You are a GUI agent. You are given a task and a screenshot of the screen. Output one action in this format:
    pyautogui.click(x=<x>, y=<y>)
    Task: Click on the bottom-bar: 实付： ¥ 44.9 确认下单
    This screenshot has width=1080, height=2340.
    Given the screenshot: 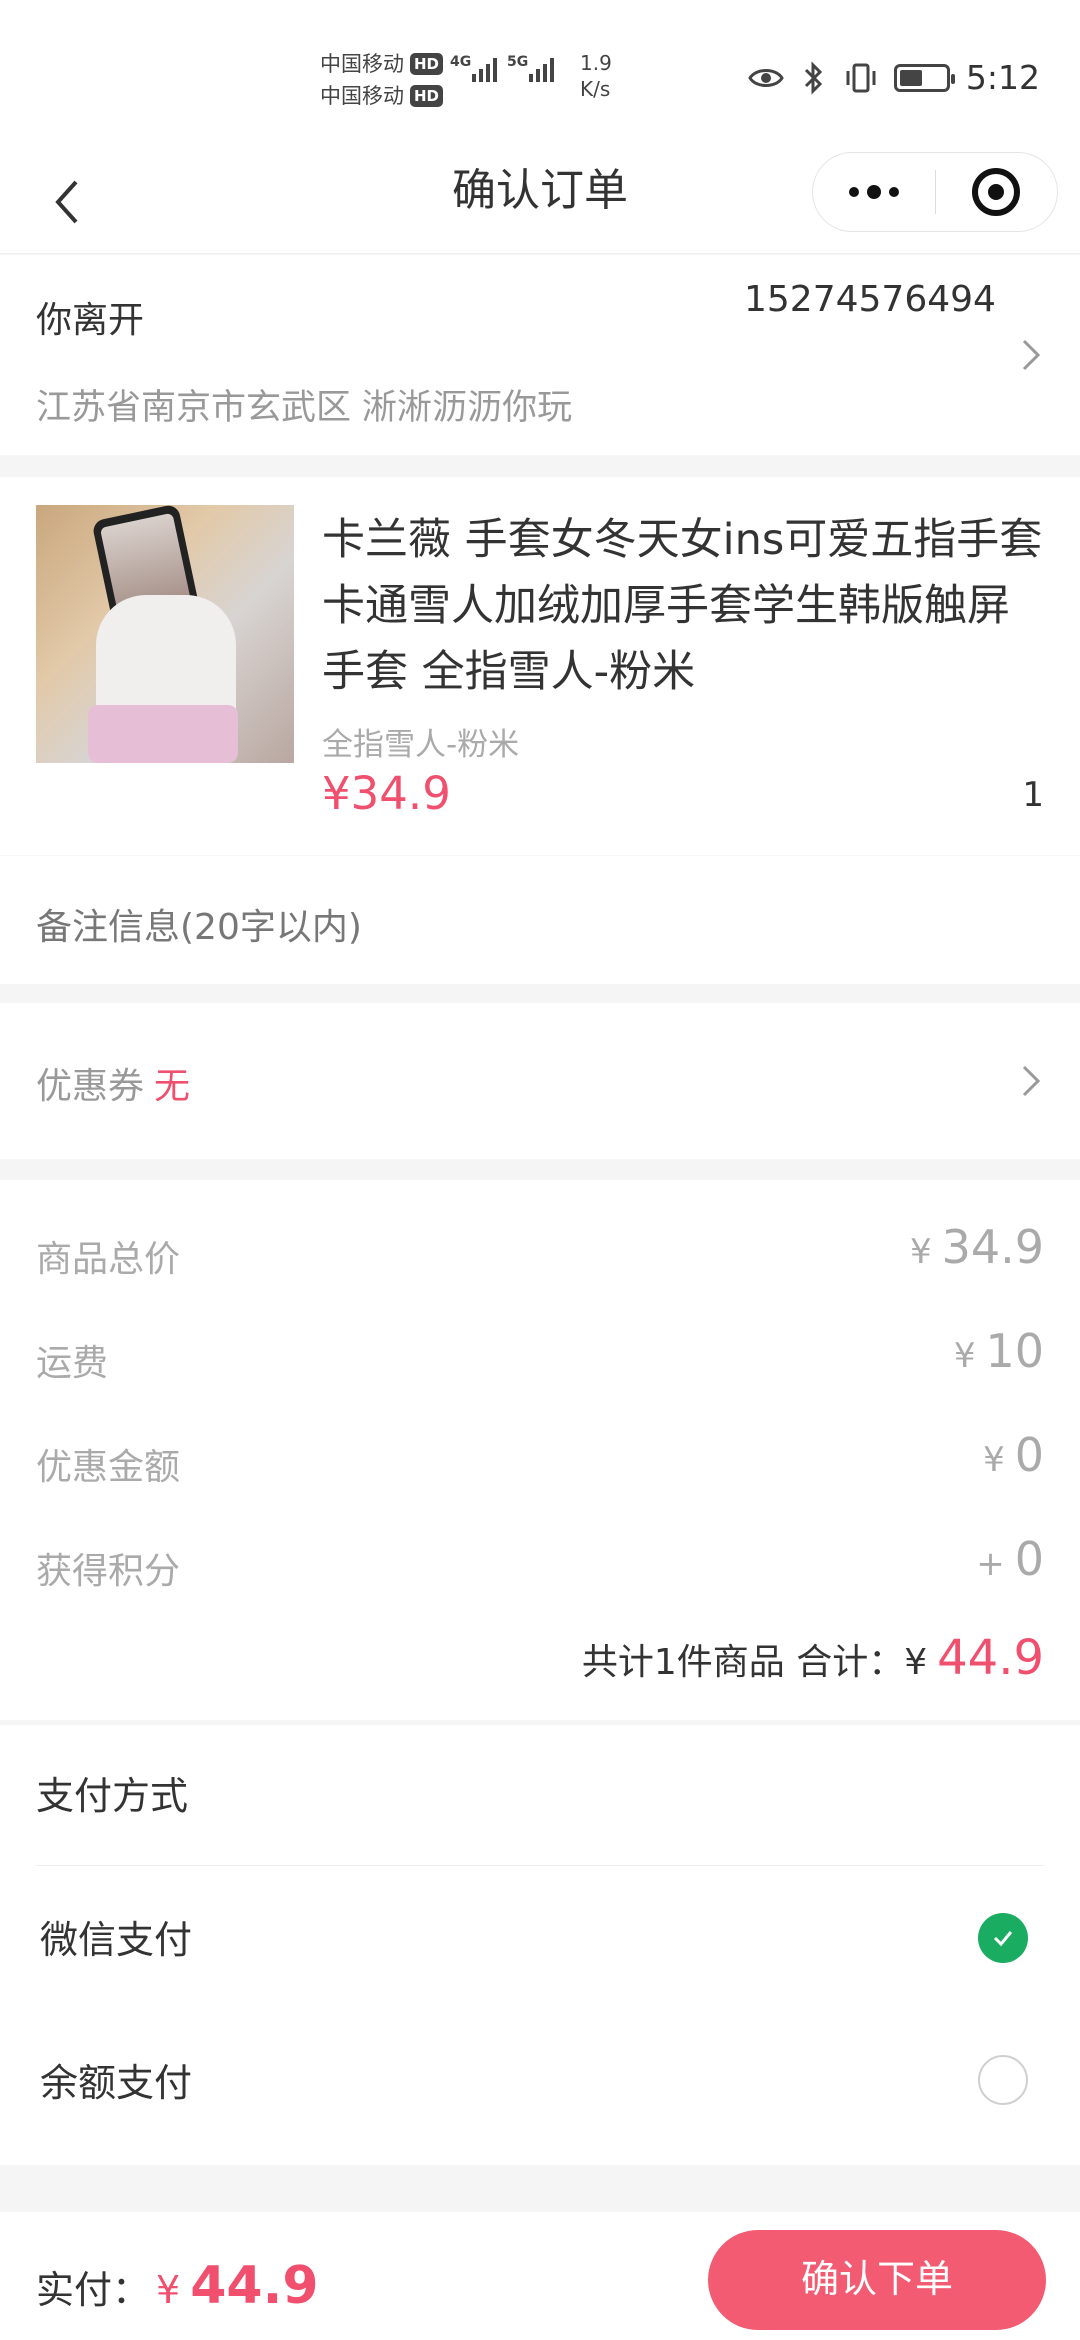 What is the action you would take?
    pyautogui.click(x=540, y=2276)
    